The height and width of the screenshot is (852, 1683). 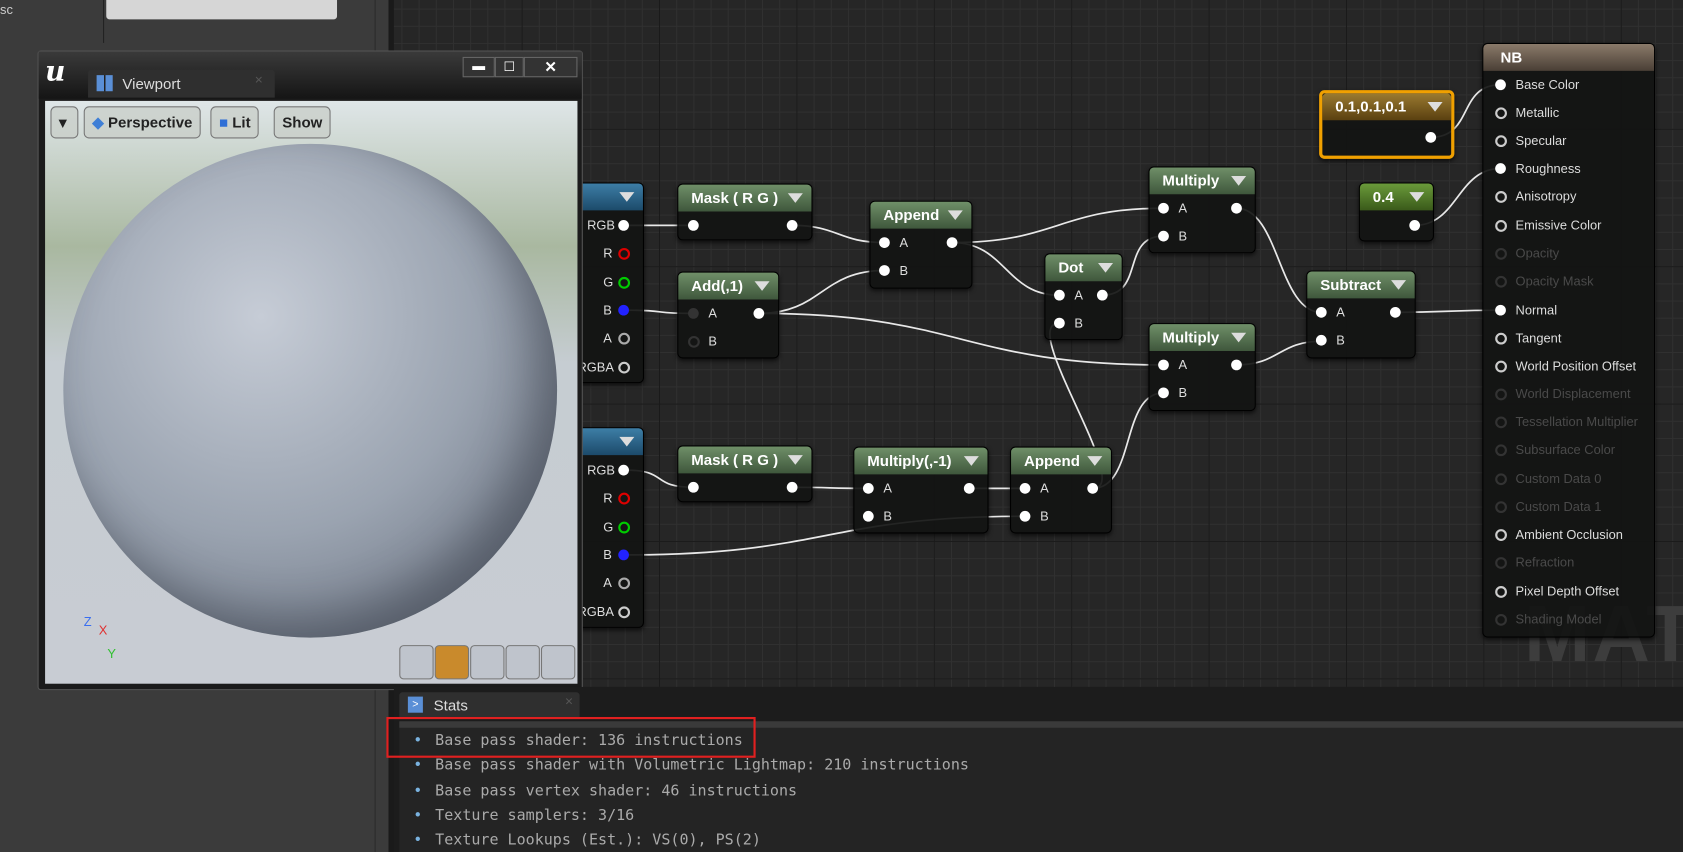 I want to click on input-pin-roughness, so click(x=1500, y=168).